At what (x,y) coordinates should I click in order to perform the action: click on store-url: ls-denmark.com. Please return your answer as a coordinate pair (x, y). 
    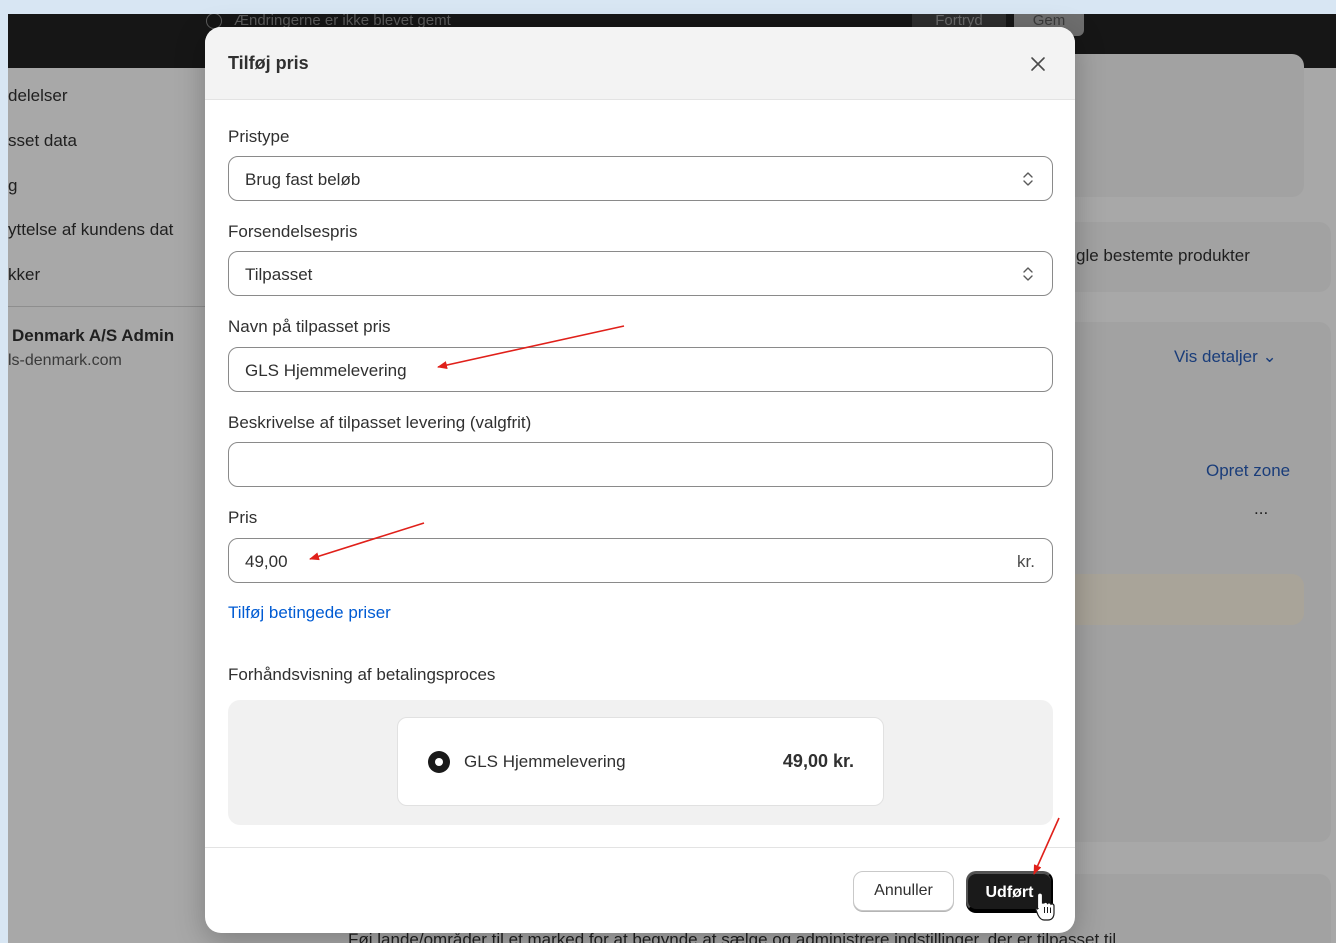
    Looking at the image, I should click on (65, 360).